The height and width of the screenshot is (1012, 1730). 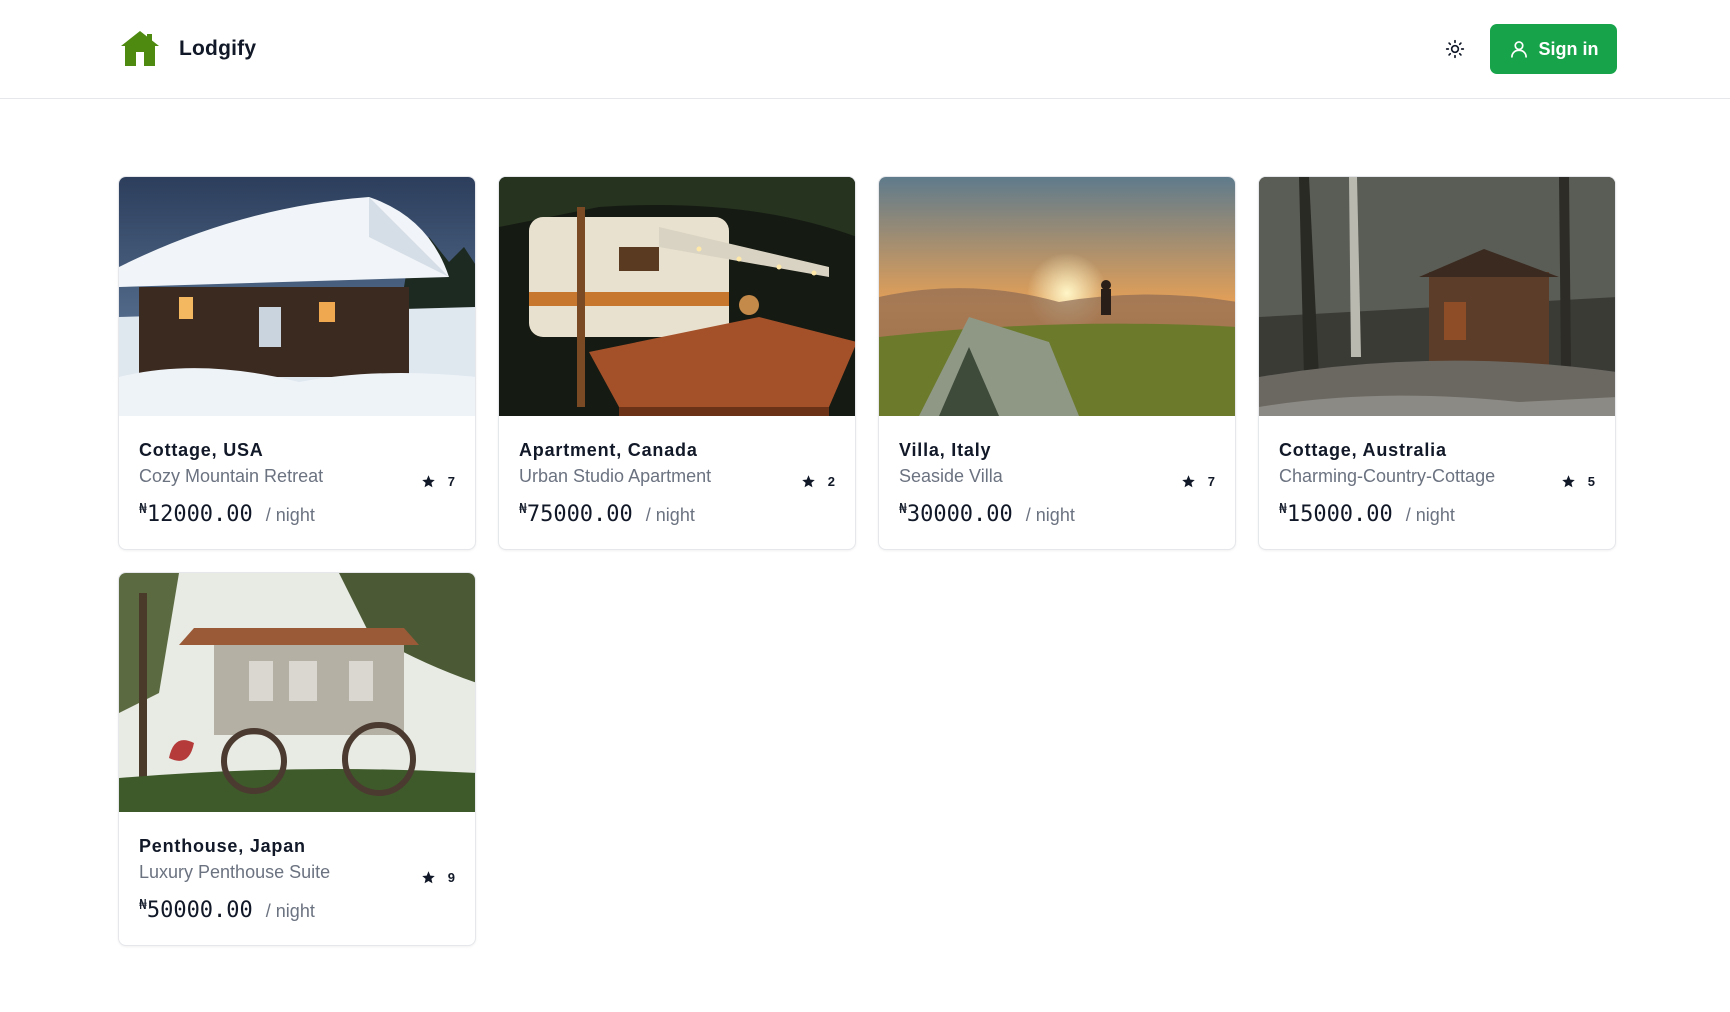 What do you see at coordinates (235, 872) in the screenshot?
I see `listing-title: Luxury Penthouse Suite` at bounding box center [235, 872].